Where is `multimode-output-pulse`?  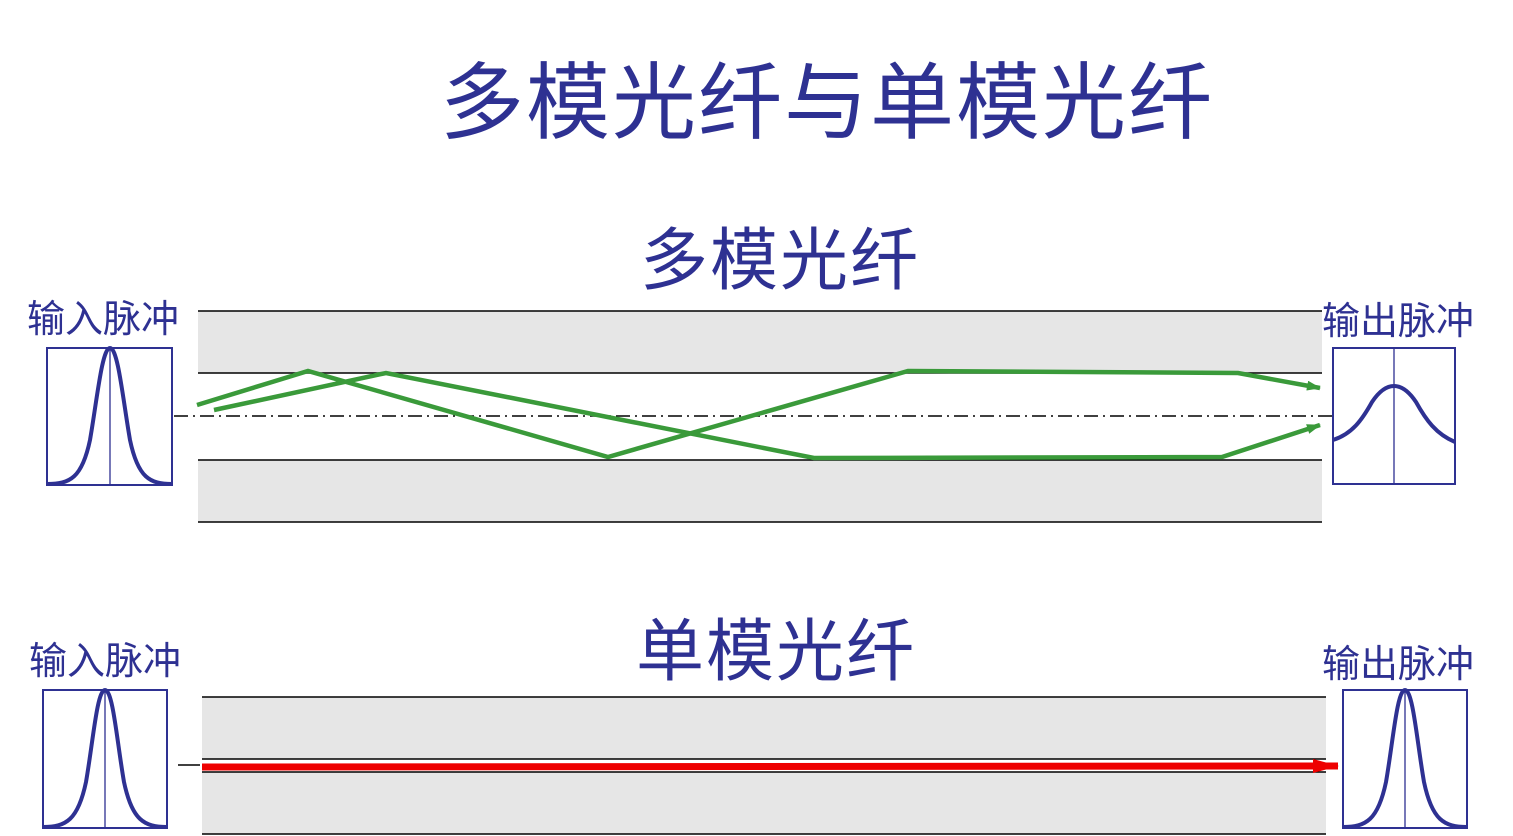
multimode-output-pulse is located at coordinates (1394, 416).